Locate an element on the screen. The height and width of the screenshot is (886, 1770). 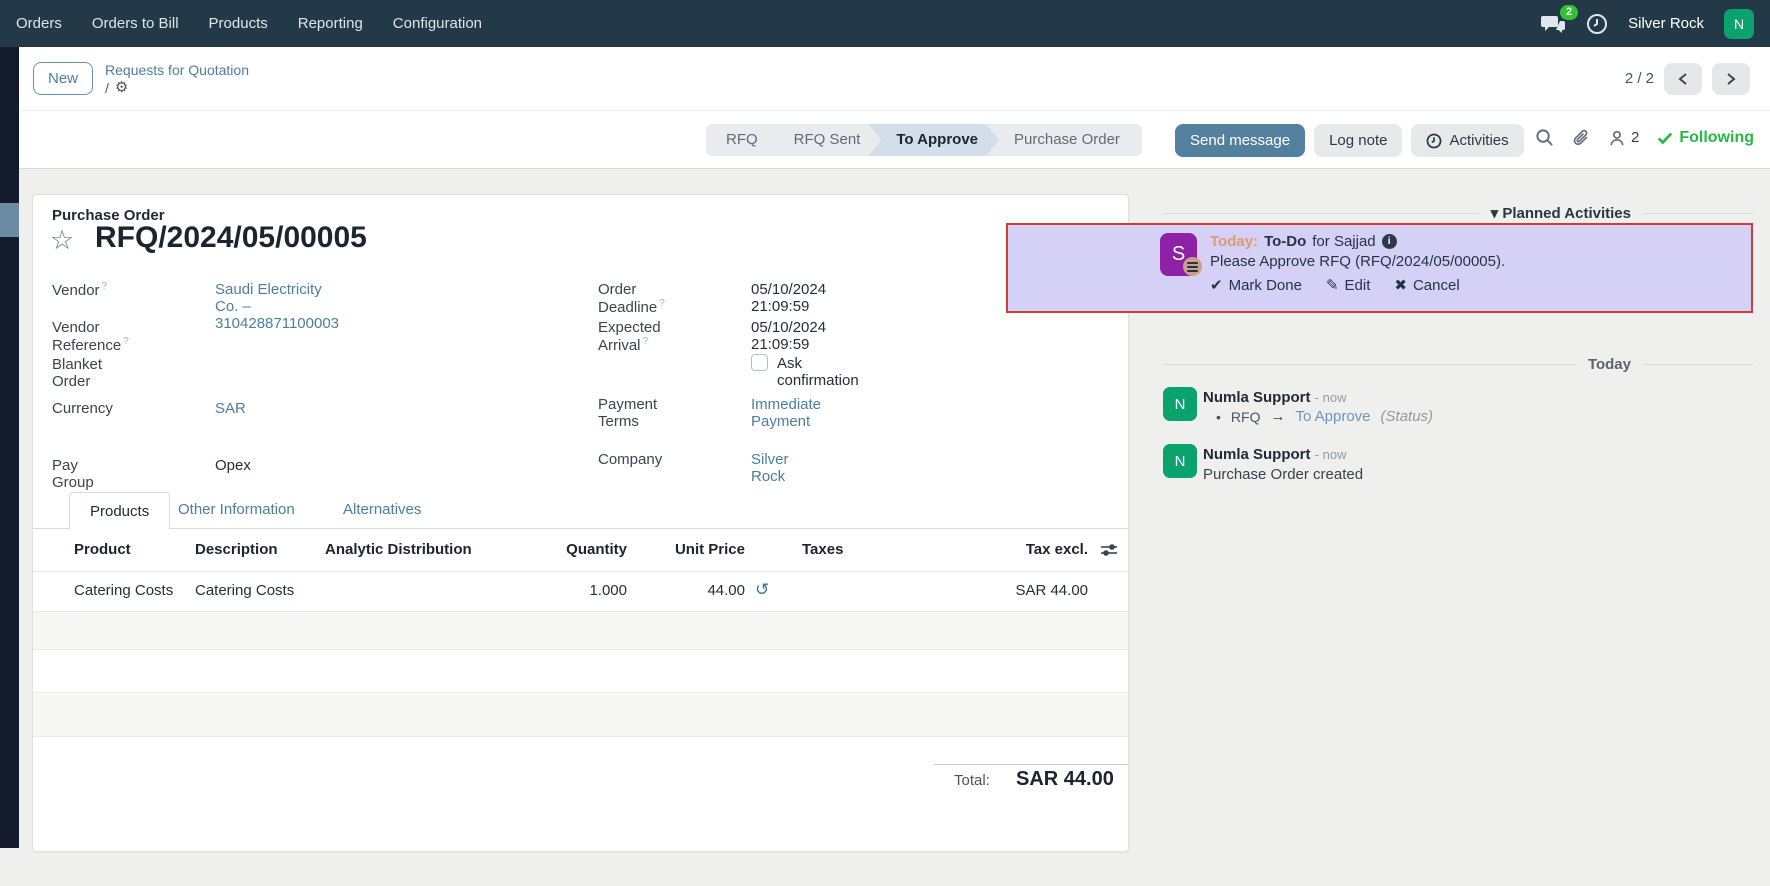
col-analytic-distribution: Analytic Distribution is located at coordinates (398, 549).